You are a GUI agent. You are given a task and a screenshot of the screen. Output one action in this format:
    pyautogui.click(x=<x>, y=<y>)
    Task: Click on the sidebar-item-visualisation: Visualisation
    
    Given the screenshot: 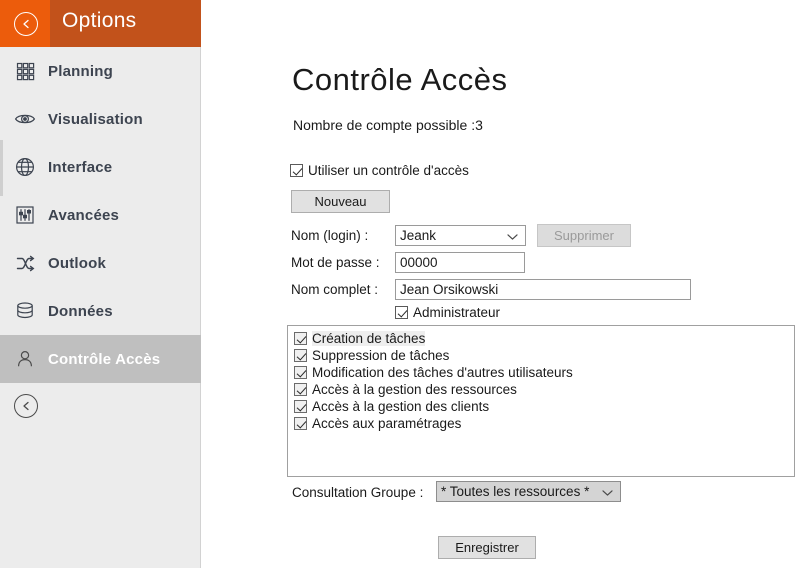 What is the action you would take?
    pyautogui.click(x=100, y=119)
    